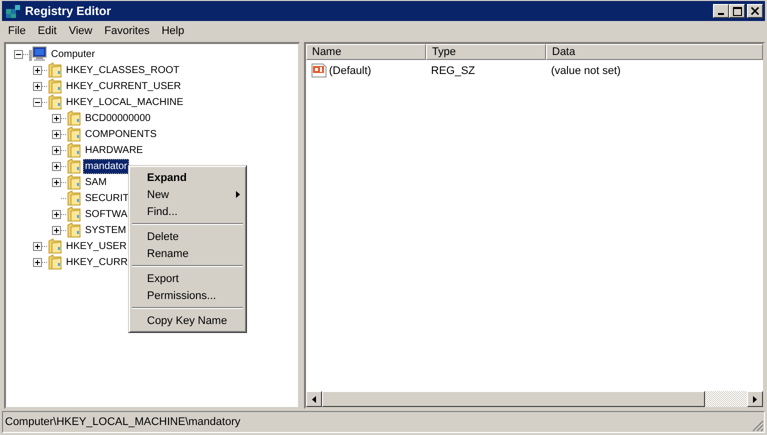  Describe the element at coordinates (96, 182) in the screenshot. I see `tree-item: SAM` at that location.